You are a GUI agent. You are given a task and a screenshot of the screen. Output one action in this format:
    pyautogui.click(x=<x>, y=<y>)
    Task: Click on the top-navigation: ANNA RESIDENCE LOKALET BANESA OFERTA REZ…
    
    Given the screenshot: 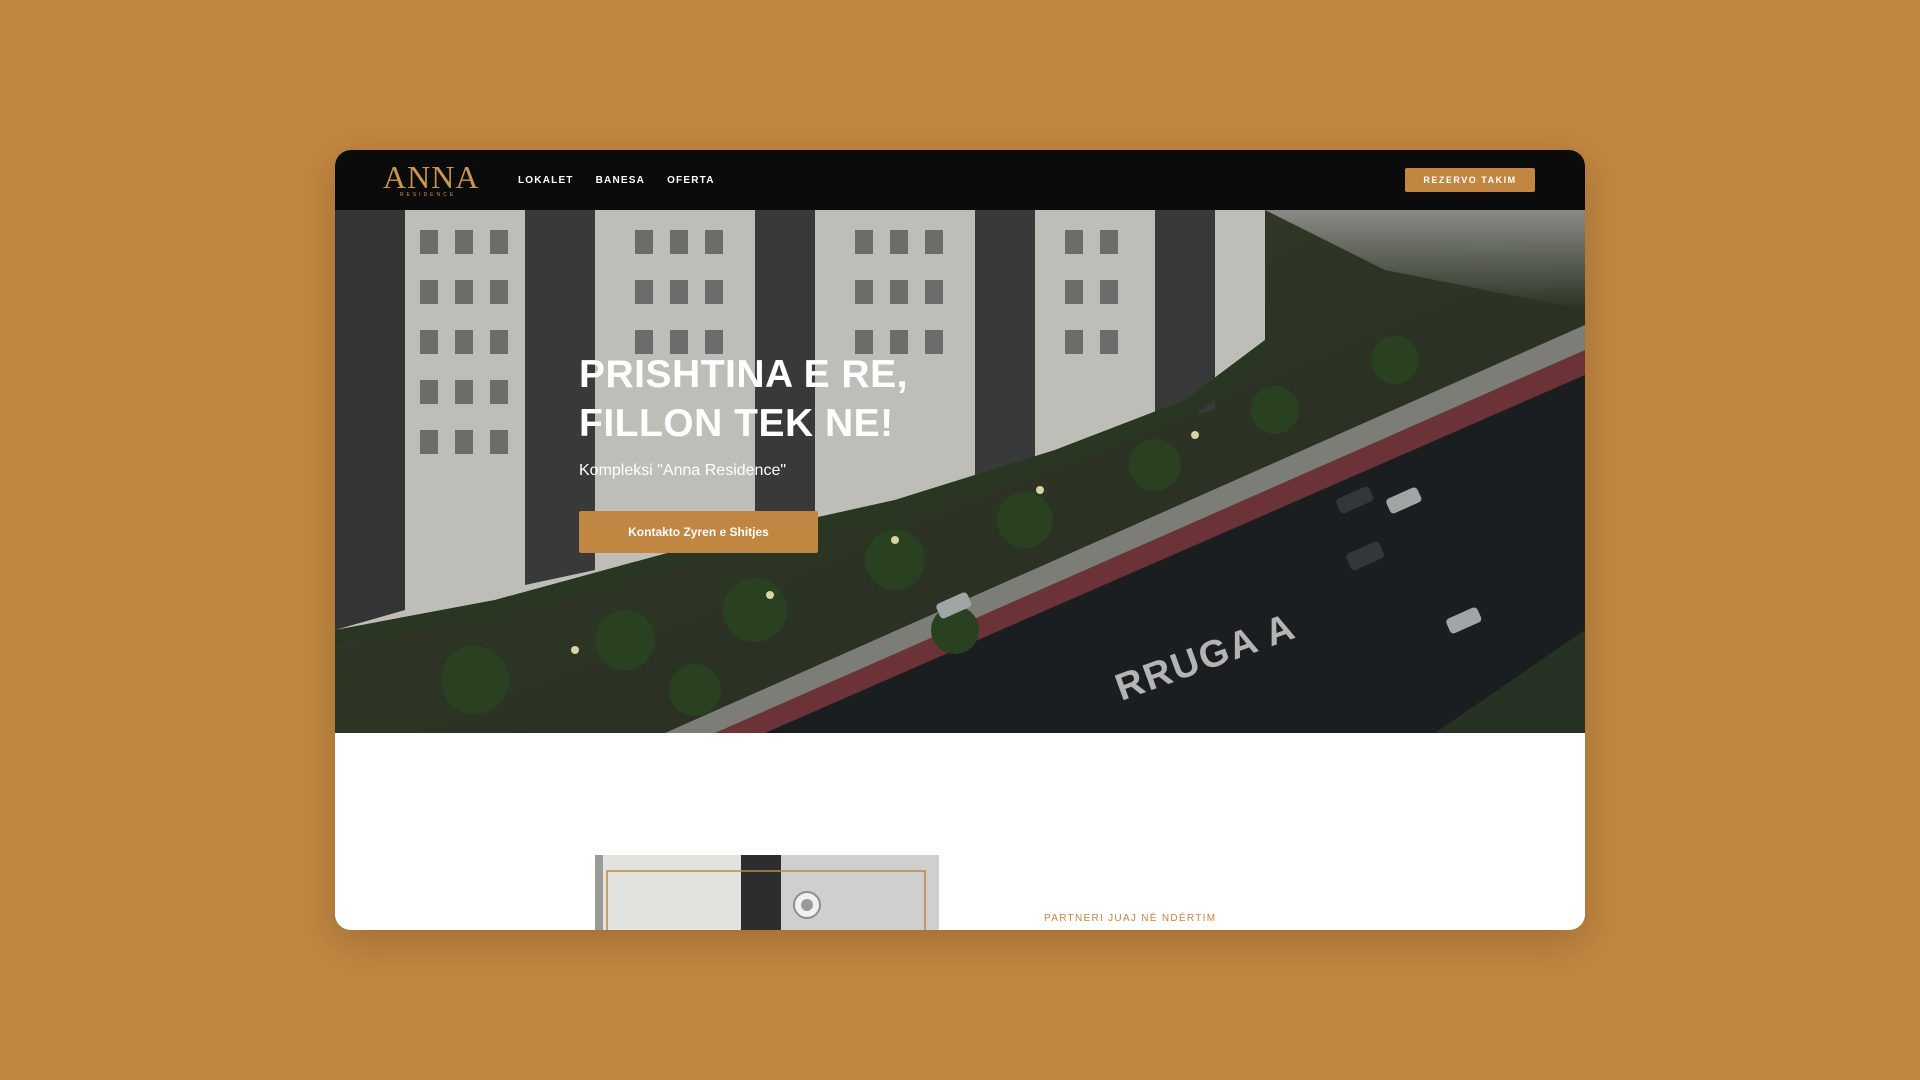 What is the action you would take?
    pyautogui.click(x=960, y=180)
    